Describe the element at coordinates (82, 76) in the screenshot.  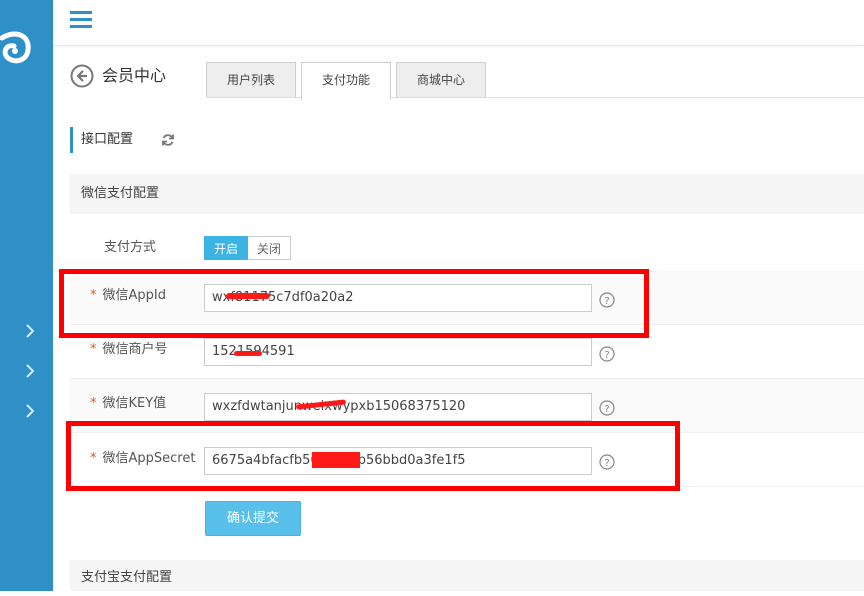
I see `back-arrow-circle-icon` at that location.